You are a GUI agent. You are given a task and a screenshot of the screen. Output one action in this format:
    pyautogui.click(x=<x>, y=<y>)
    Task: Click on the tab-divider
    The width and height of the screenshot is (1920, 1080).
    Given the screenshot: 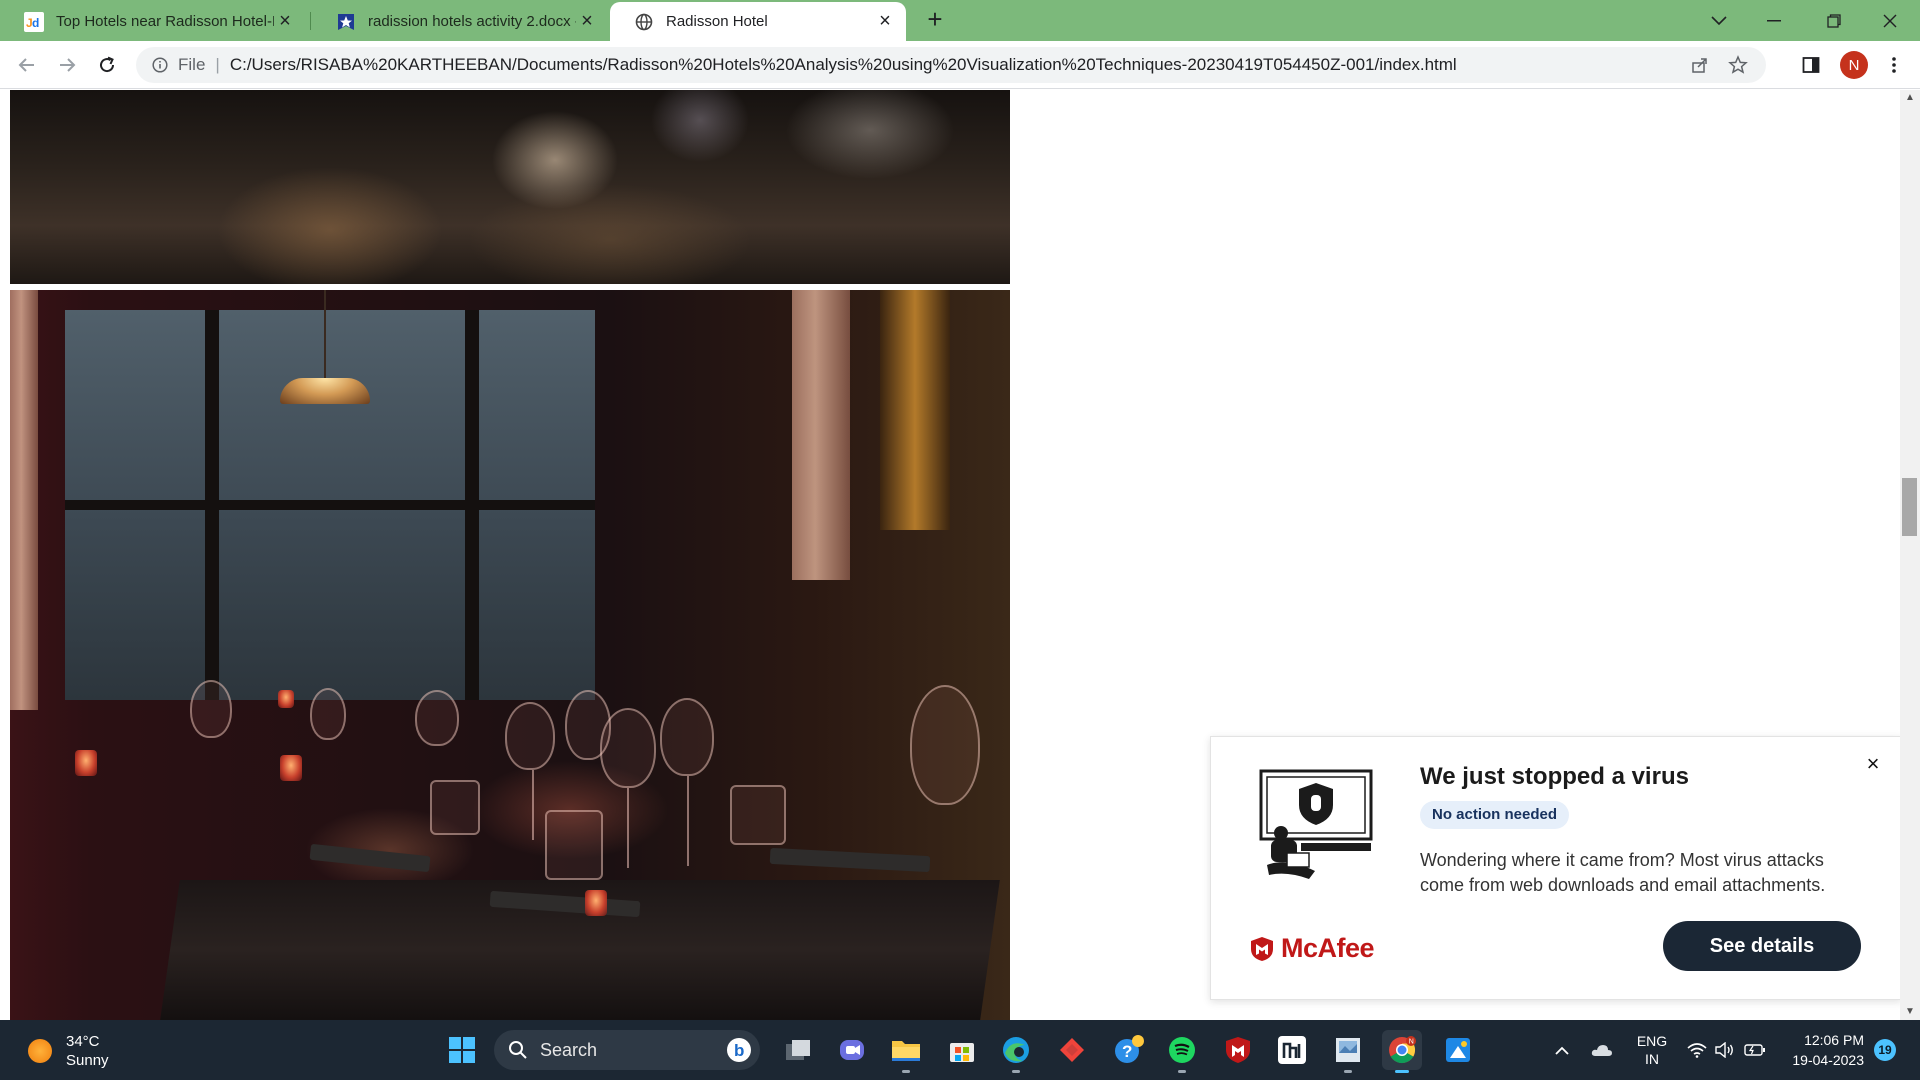 What is the action you would take?
    pyautogui.click(x=310, y=21)
    